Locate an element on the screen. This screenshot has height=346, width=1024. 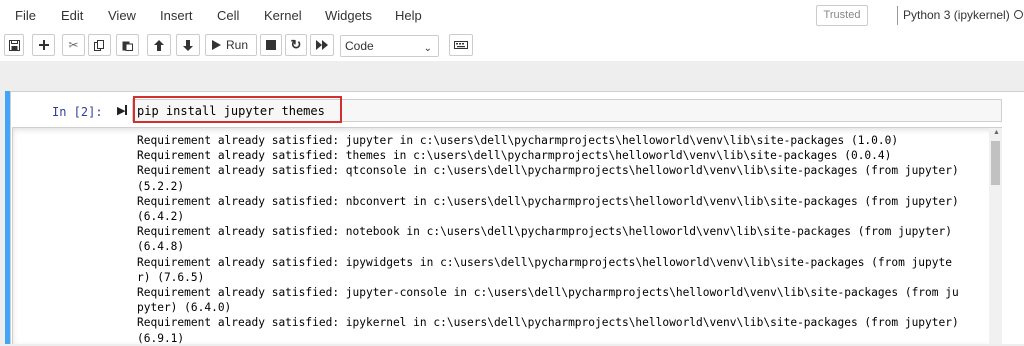
run-icon is located at coordinates (216, 45).